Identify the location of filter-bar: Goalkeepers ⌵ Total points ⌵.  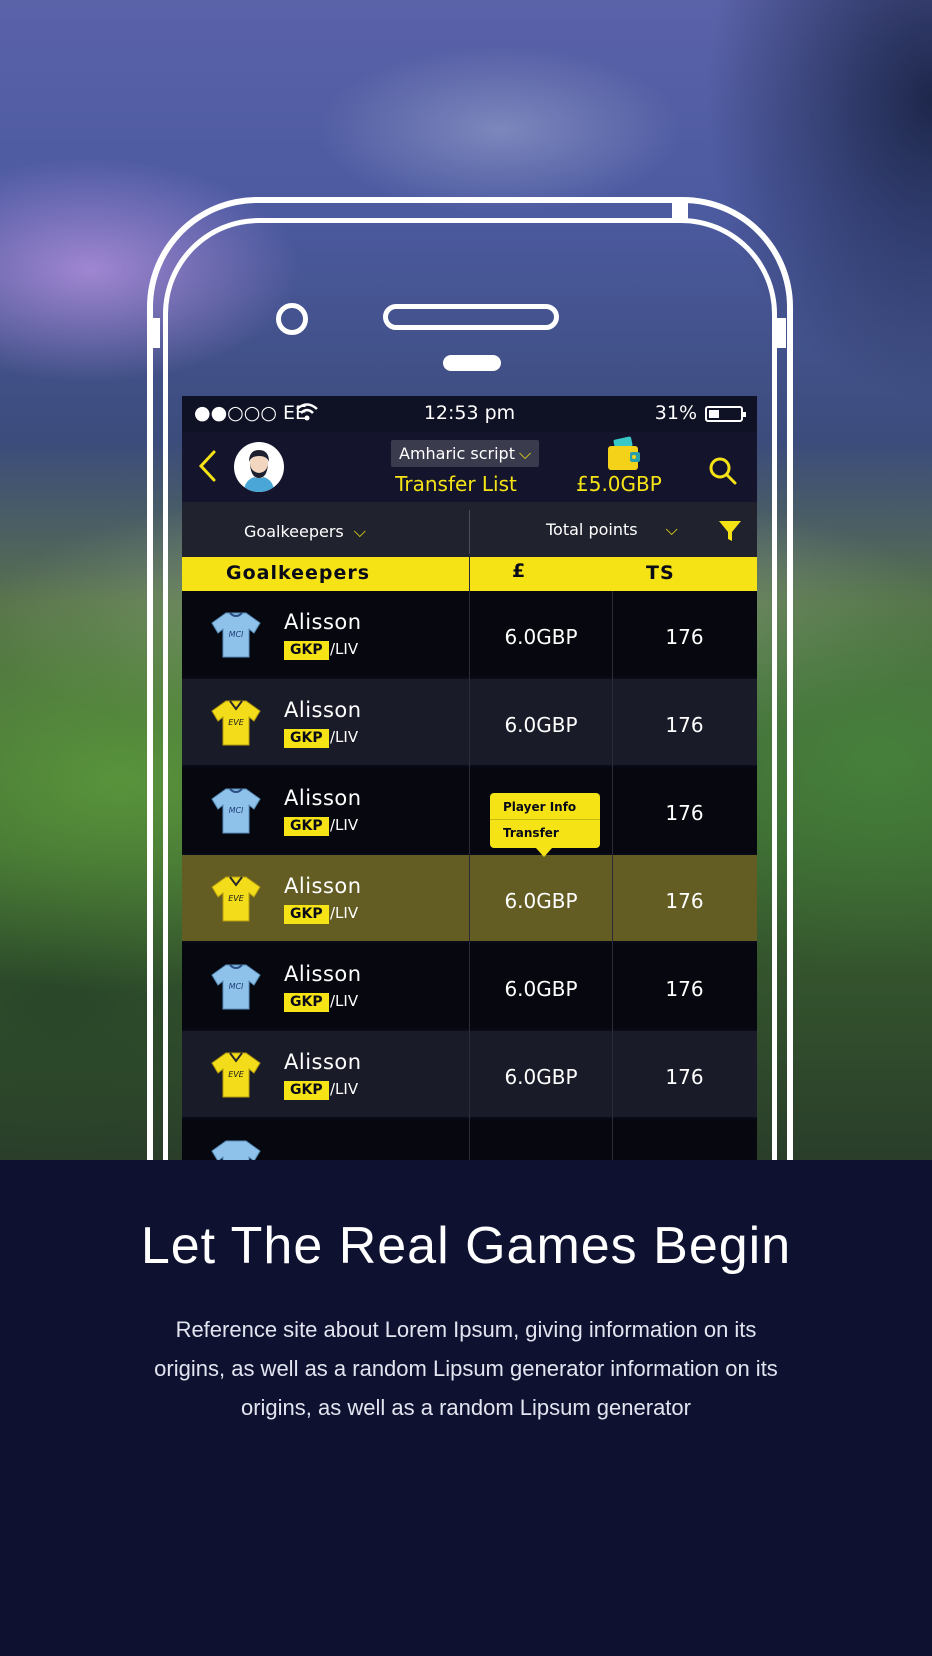
(469, 529).